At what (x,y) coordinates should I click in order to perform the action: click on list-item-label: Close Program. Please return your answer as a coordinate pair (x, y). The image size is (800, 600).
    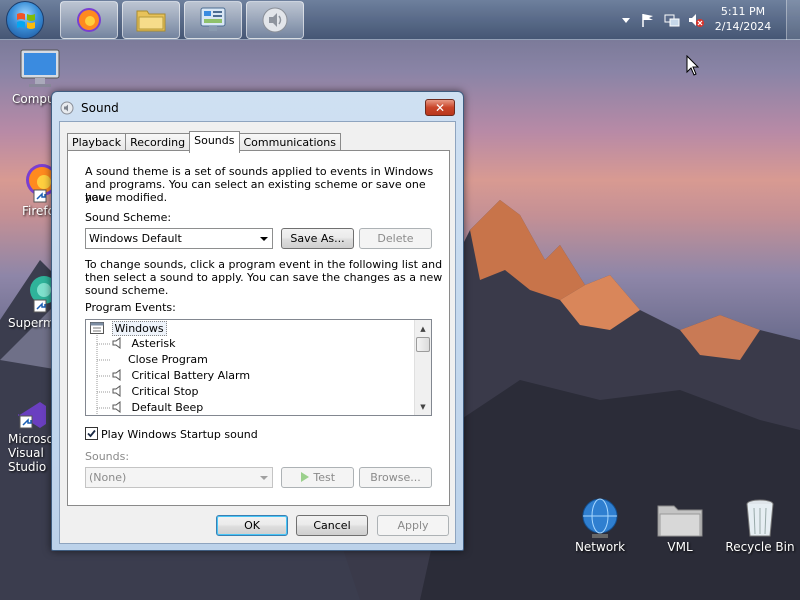
    Looking at the image, I should click on (168, 359).